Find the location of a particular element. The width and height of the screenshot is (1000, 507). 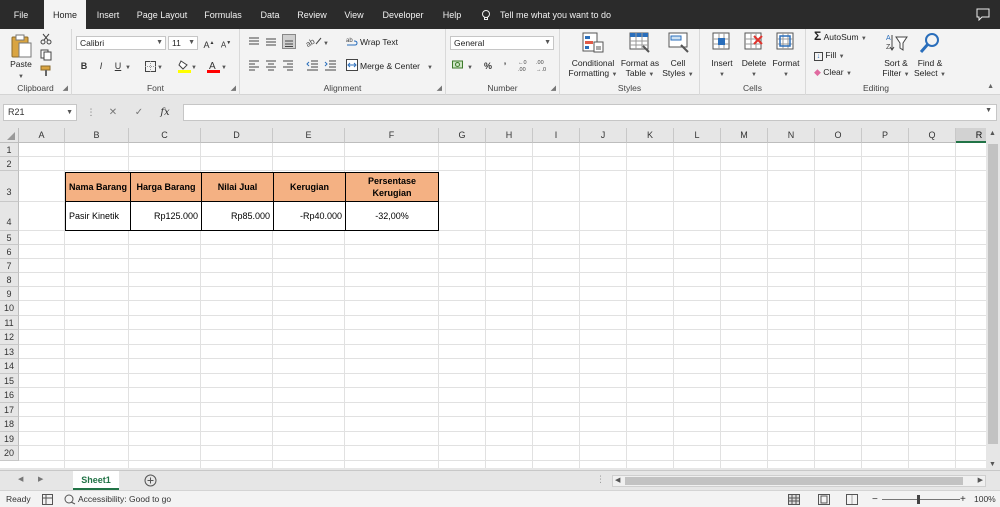

column-header-d: D is located at coordinates (237, 135).